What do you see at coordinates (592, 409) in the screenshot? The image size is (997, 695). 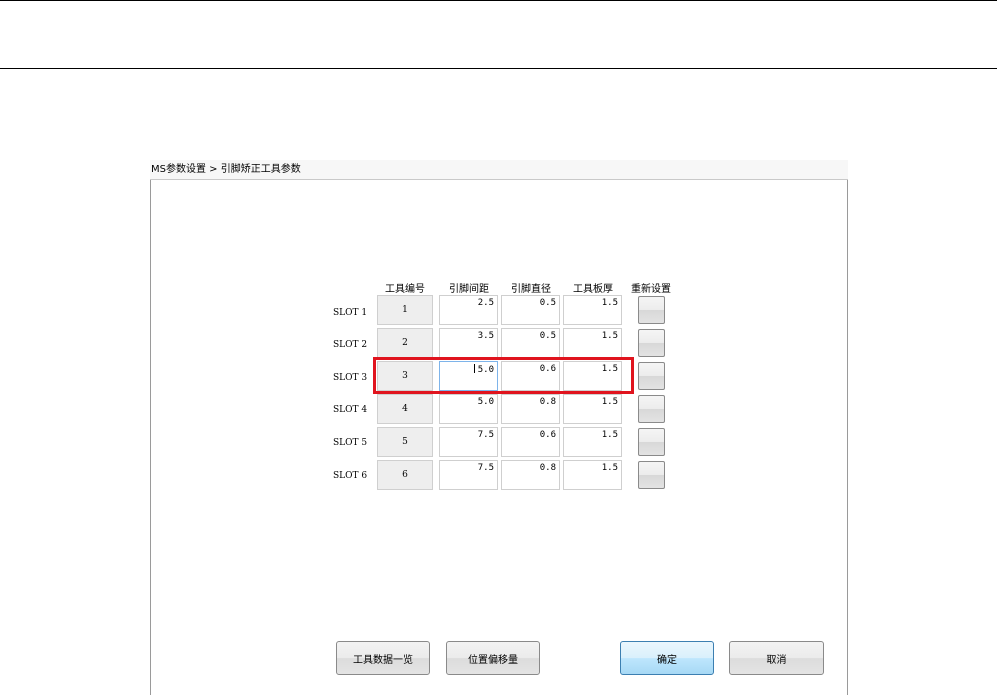 I see `thickness-input-4: 1.5` at bounding box center [592, 409].